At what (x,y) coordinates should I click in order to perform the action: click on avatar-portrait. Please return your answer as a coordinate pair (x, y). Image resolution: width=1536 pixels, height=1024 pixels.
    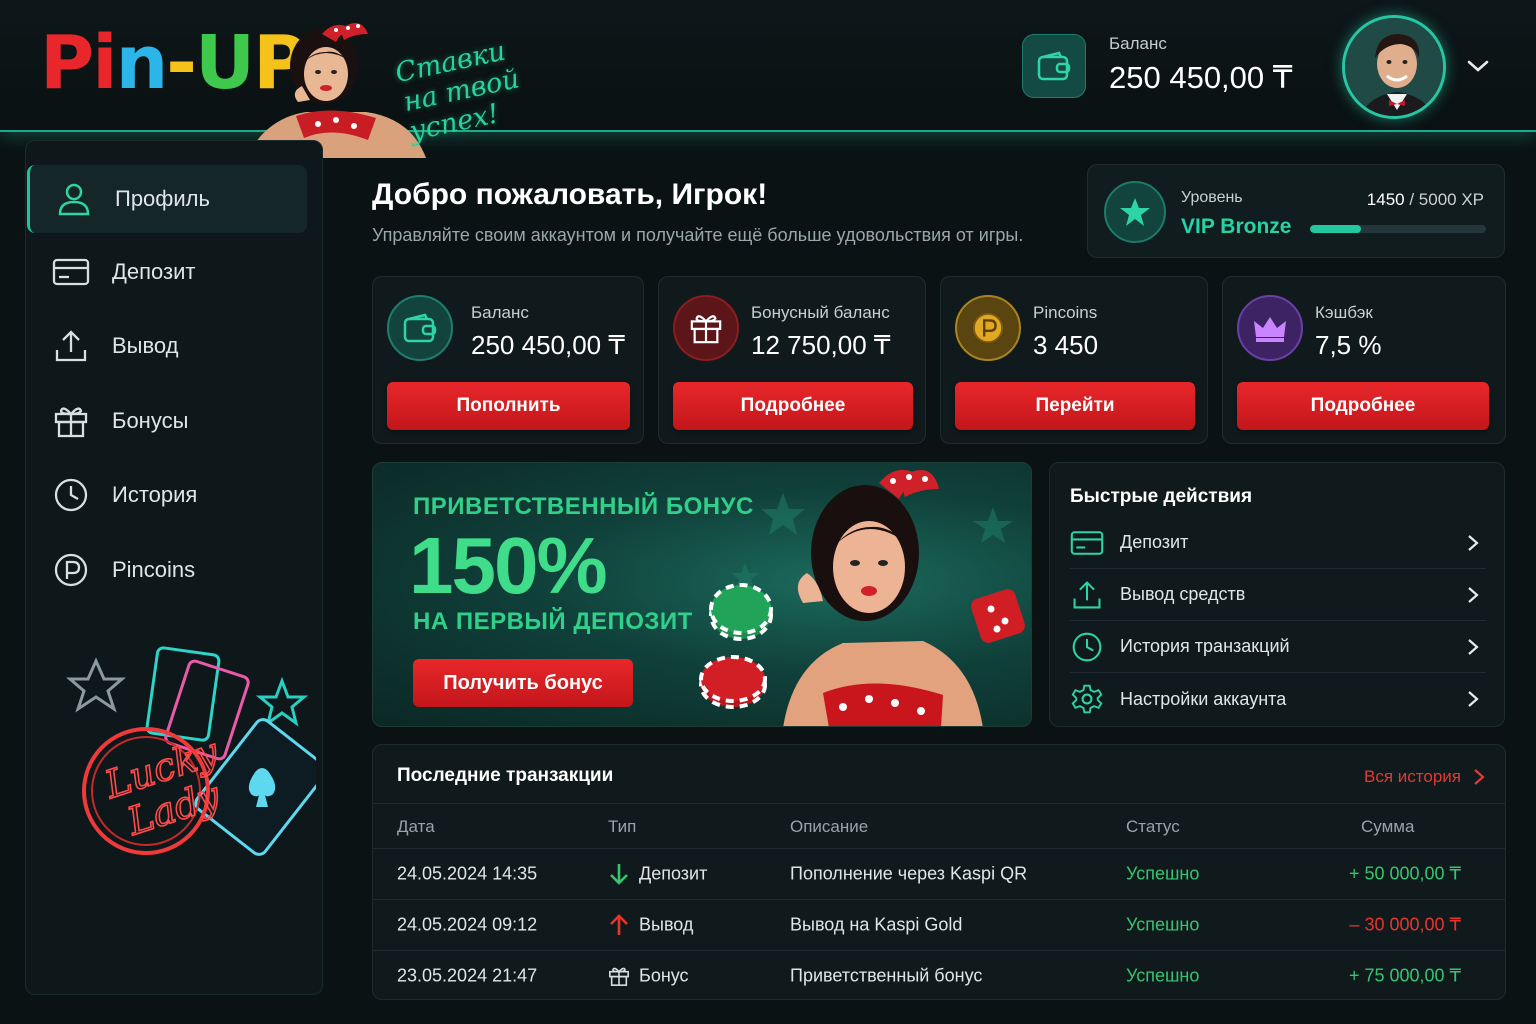
    Looking at the image, I should click on (1394, 67).